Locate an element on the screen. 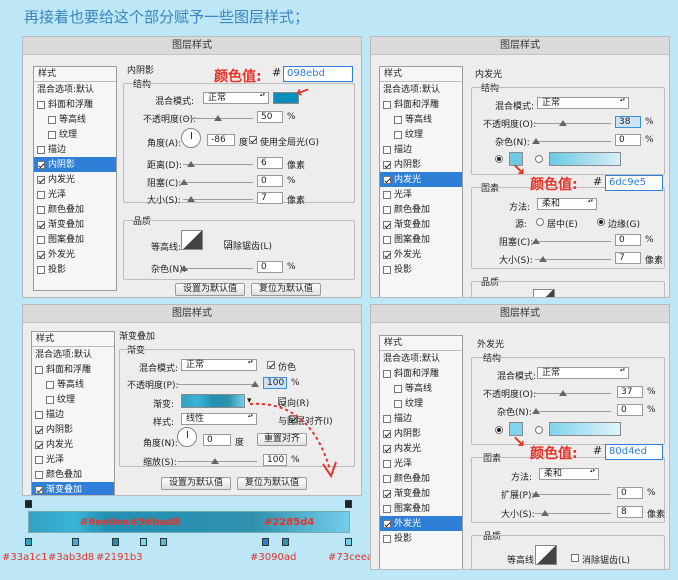 The width and height of the screenshot is (678, 580). scale-slider is located at coordinates (217, 461).